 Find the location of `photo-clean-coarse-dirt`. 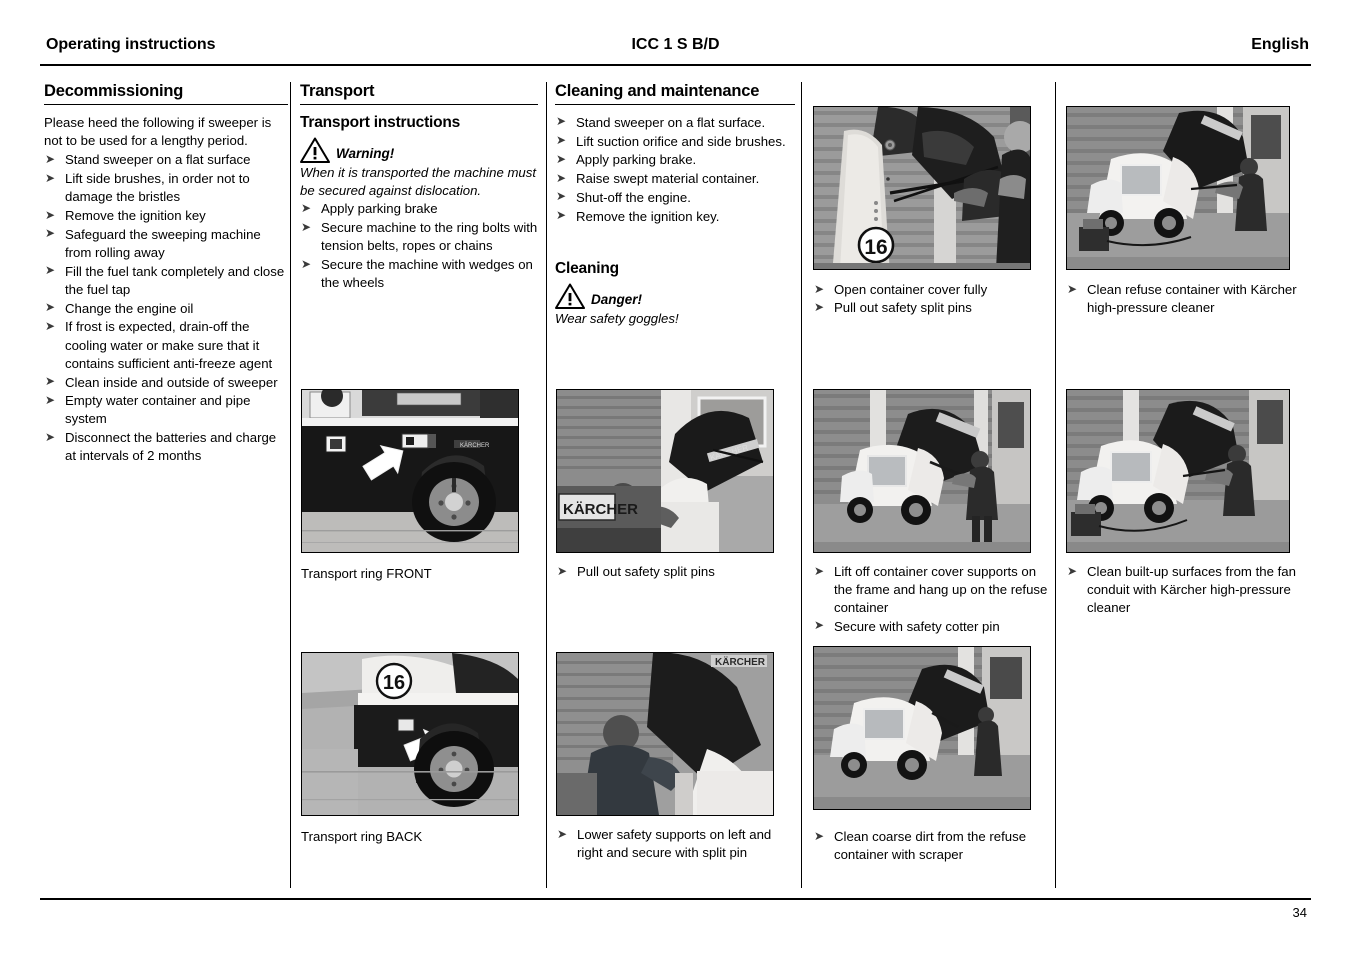

photo-clean-coarse-dirt is located at coordinates (922, 728).